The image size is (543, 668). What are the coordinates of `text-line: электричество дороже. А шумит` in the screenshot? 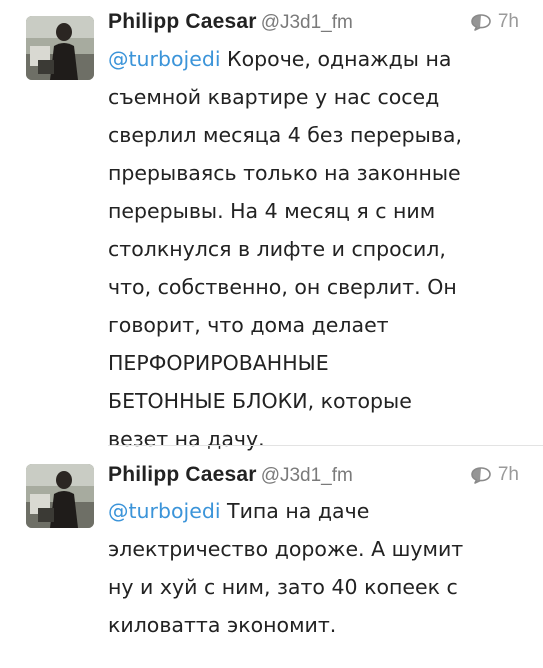 It's located at (286, 549).